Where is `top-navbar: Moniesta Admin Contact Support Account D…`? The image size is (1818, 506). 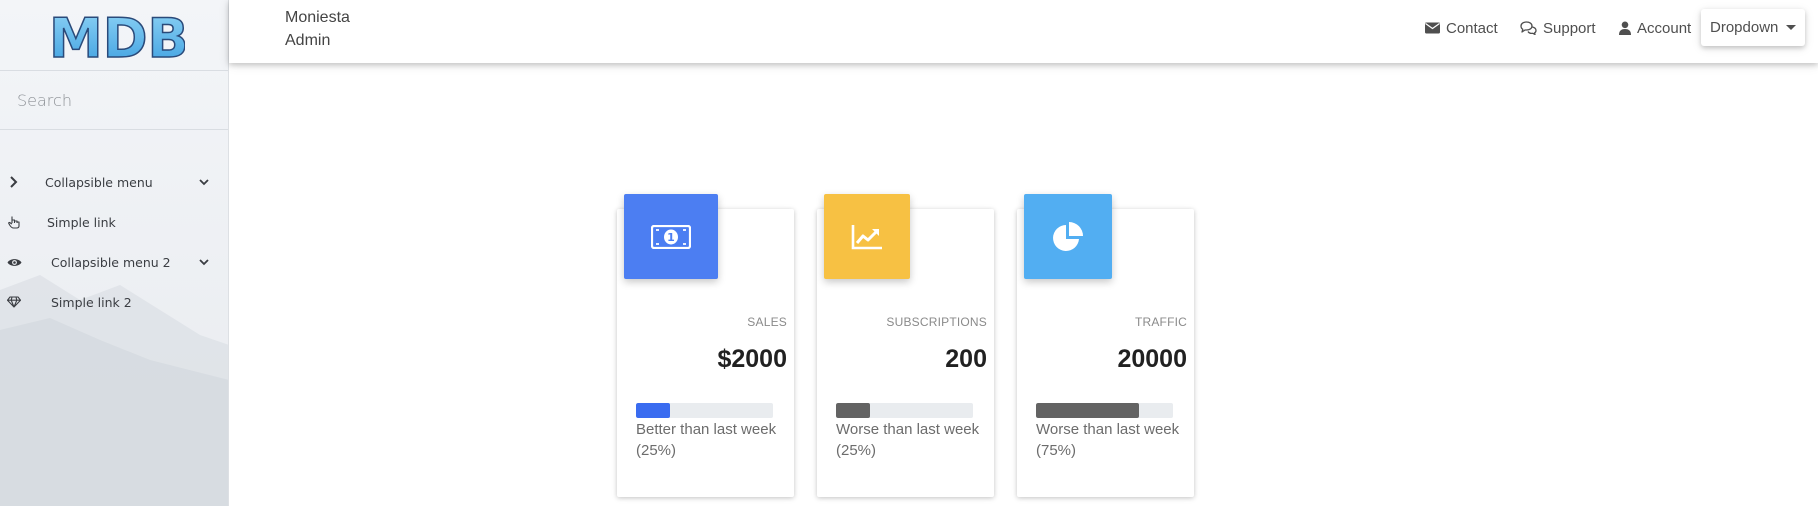
top-navbar: Moniesta Admin Contact Support Account D… is located at coordinates (1023, 31).